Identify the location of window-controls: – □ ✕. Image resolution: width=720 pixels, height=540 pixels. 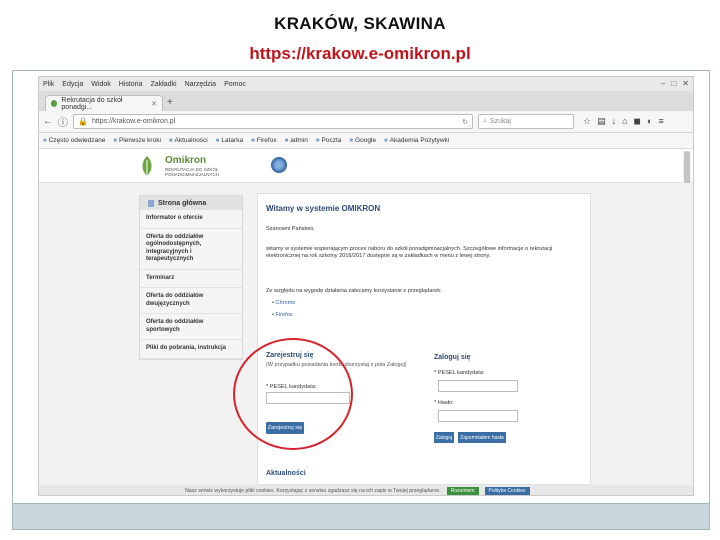
(675, 83).